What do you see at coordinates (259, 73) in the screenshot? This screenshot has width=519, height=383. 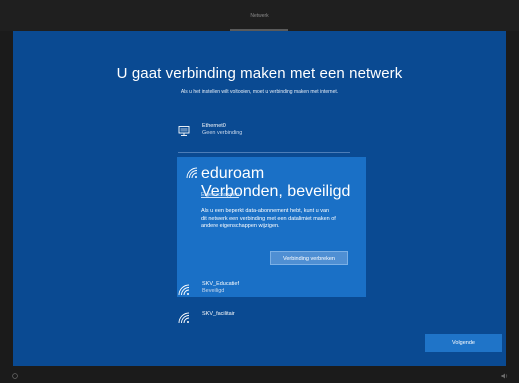 I see `page-title: U gaat verbinding maken met een netwerk` at bounding box center [259, 73].